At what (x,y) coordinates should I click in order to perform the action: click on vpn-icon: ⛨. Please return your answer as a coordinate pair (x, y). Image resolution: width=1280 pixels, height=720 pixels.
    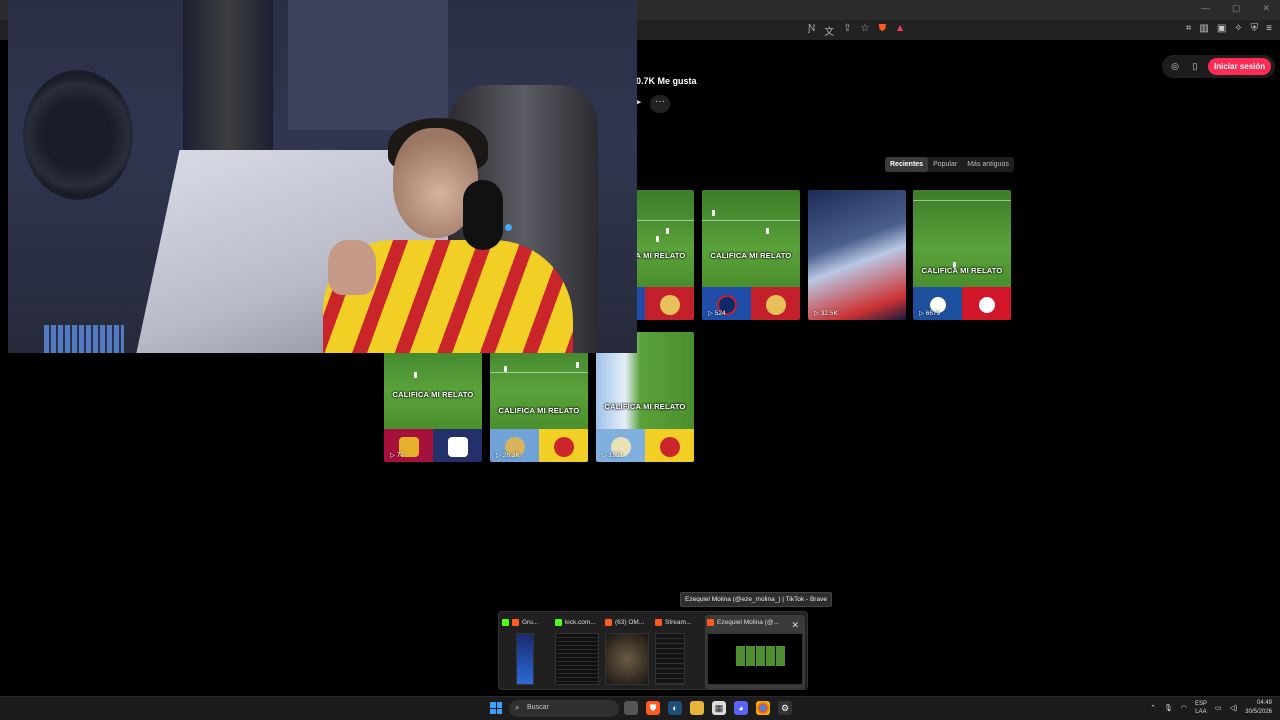
    Looking at the image, I should click on (1255, 28).